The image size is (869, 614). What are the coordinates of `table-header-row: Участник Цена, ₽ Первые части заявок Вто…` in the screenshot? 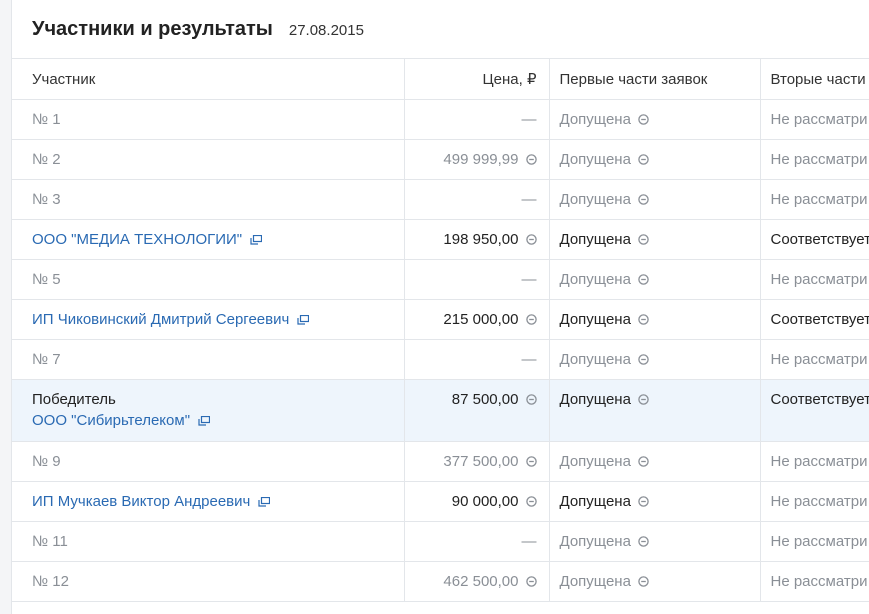 It's located at (440, 79).